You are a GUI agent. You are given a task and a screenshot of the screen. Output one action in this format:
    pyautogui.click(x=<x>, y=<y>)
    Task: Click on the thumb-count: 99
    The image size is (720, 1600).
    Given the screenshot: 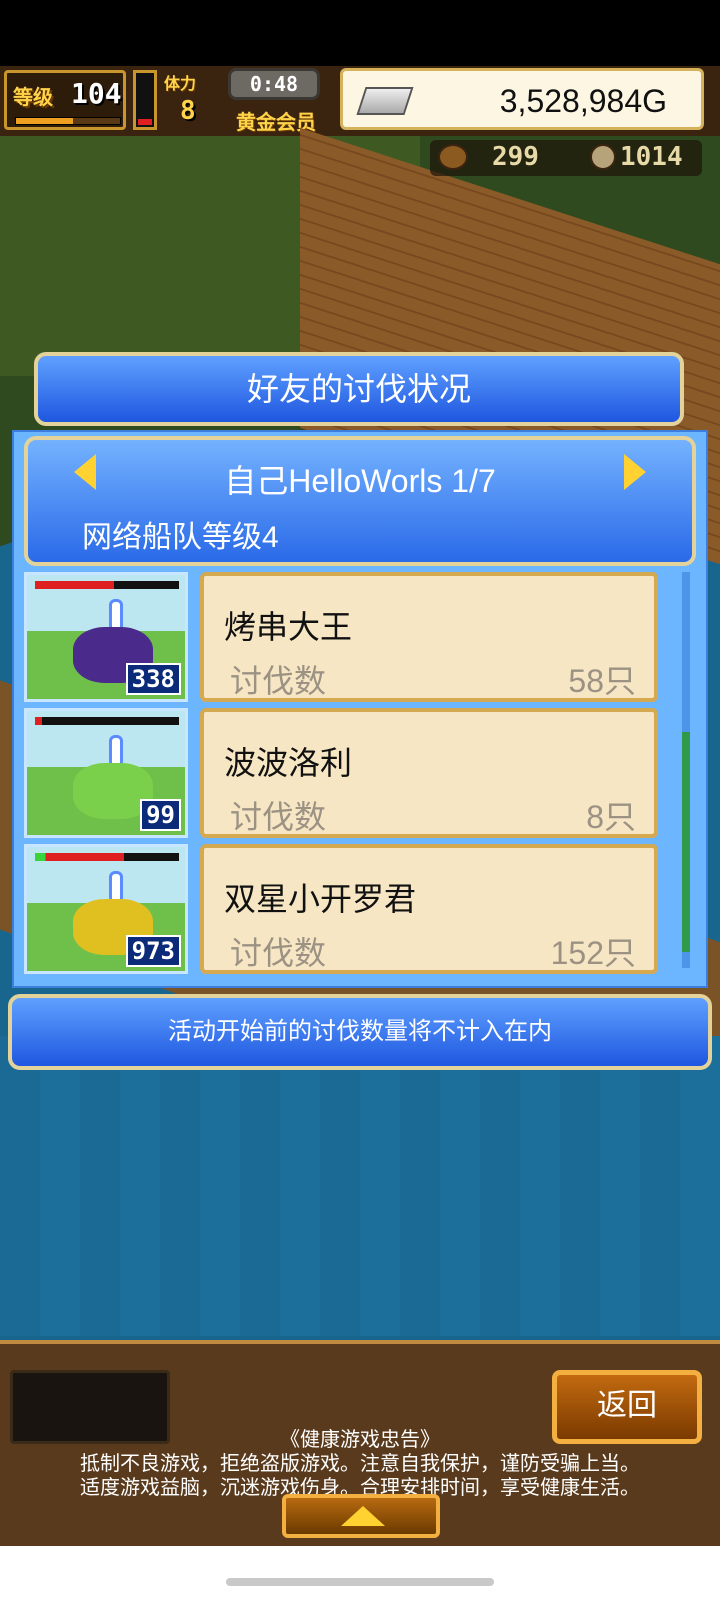 What is the action you would take?
    pyautogui.click(x=160, y=815)
    